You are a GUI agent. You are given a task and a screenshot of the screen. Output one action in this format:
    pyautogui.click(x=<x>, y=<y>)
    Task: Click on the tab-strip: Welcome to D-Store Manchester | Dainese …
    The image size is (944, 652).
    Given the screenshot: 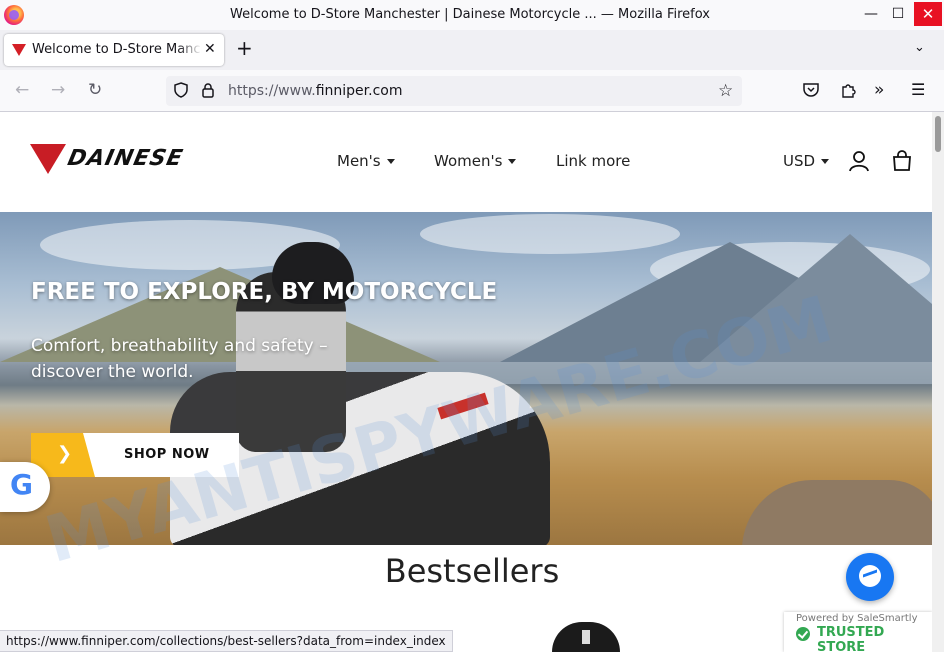 What is the action you would take?
    pyautogui.click(x=472, y=50)
    